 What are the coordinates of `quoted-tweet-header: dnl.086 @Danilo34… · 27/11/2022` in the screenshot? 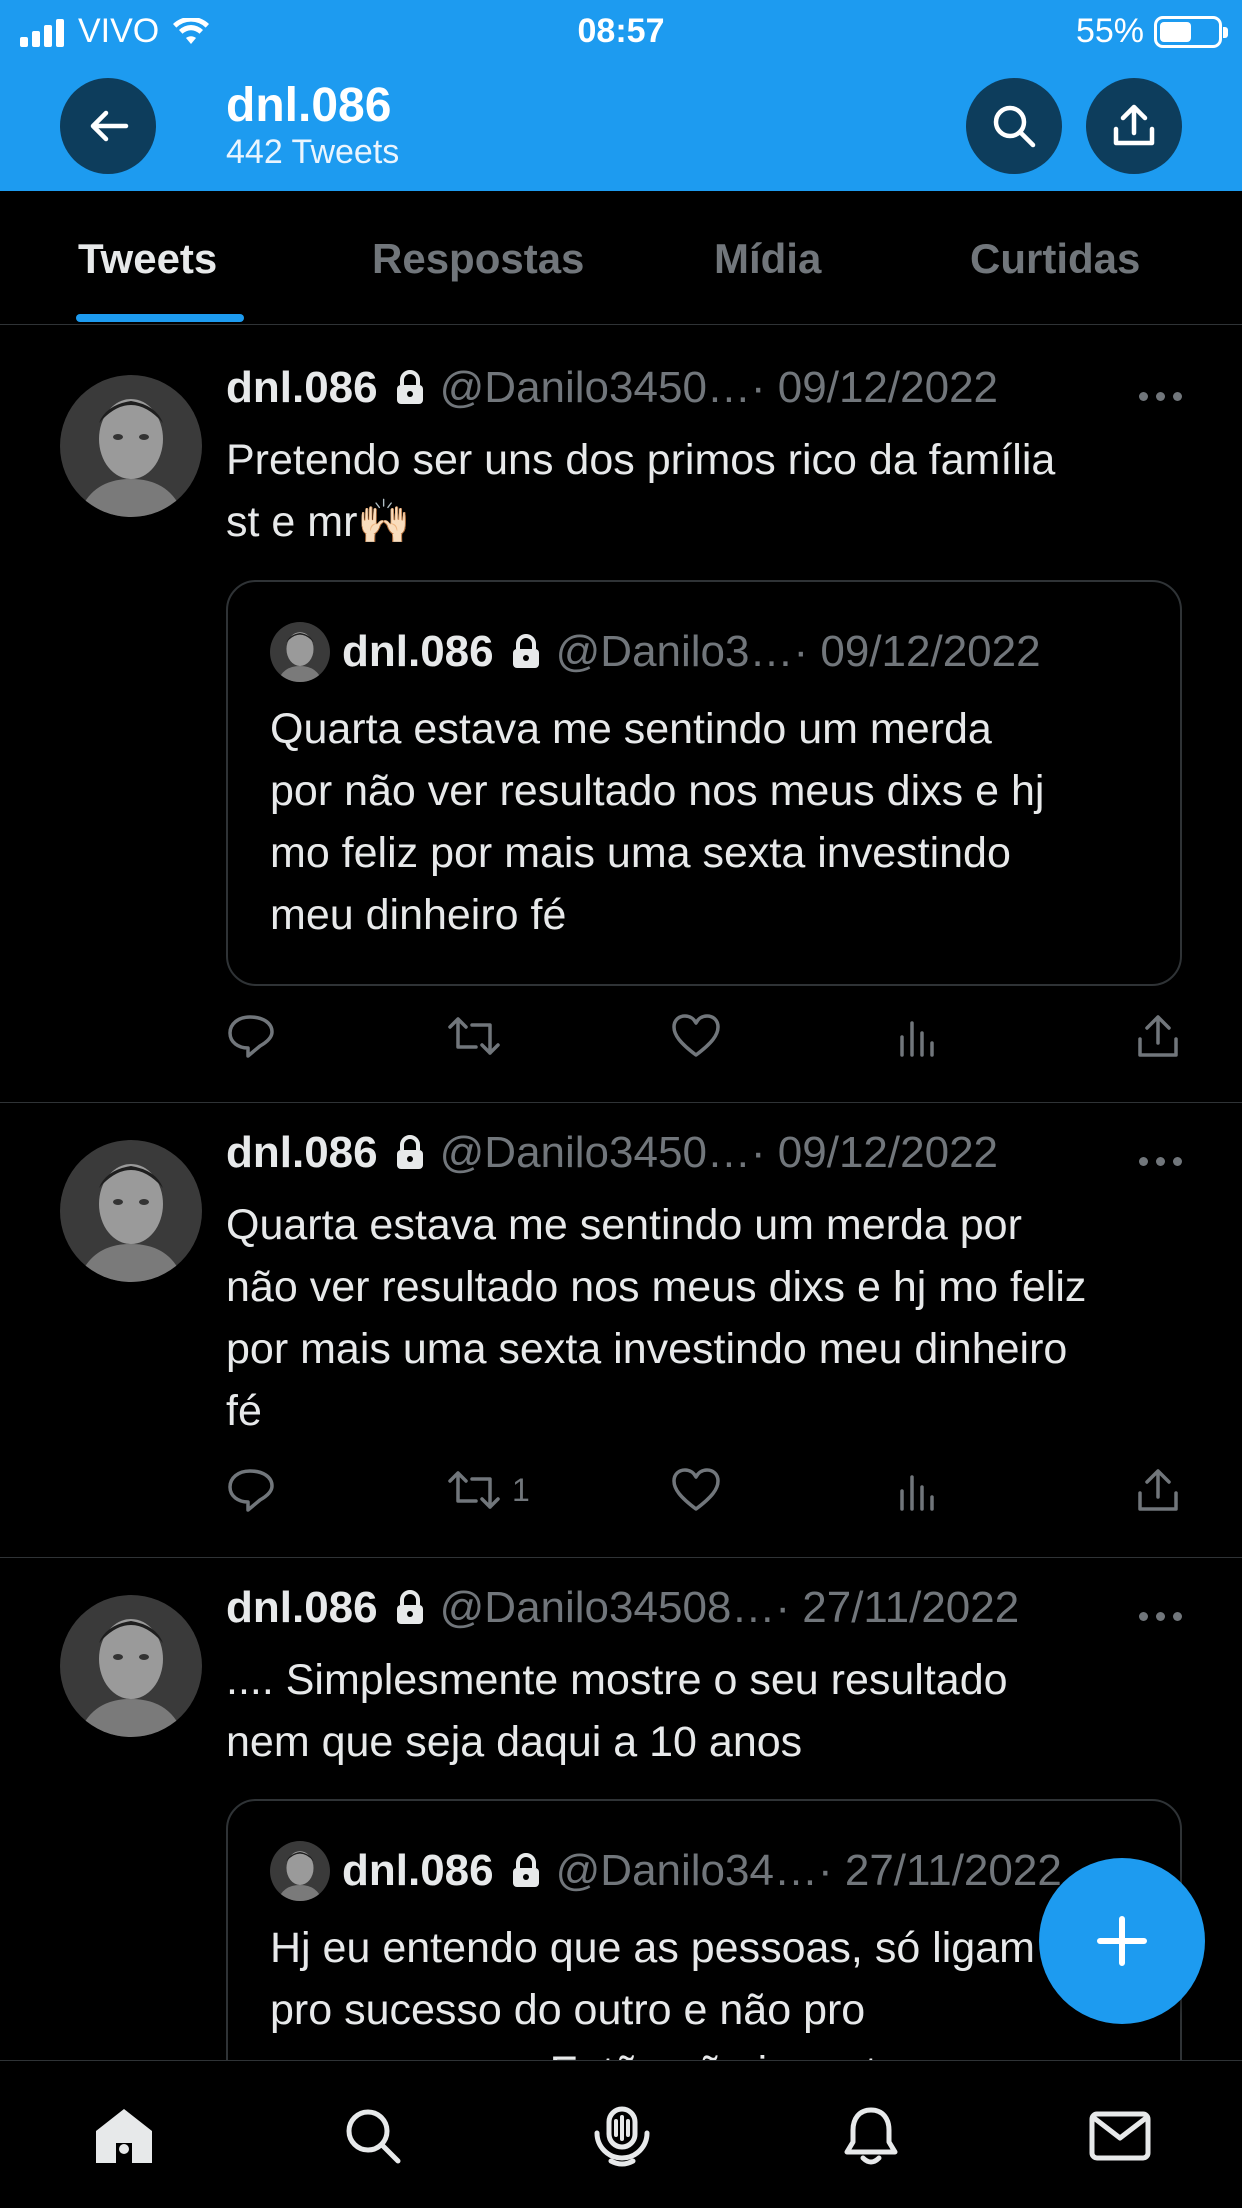 It's located at (666, 1871).